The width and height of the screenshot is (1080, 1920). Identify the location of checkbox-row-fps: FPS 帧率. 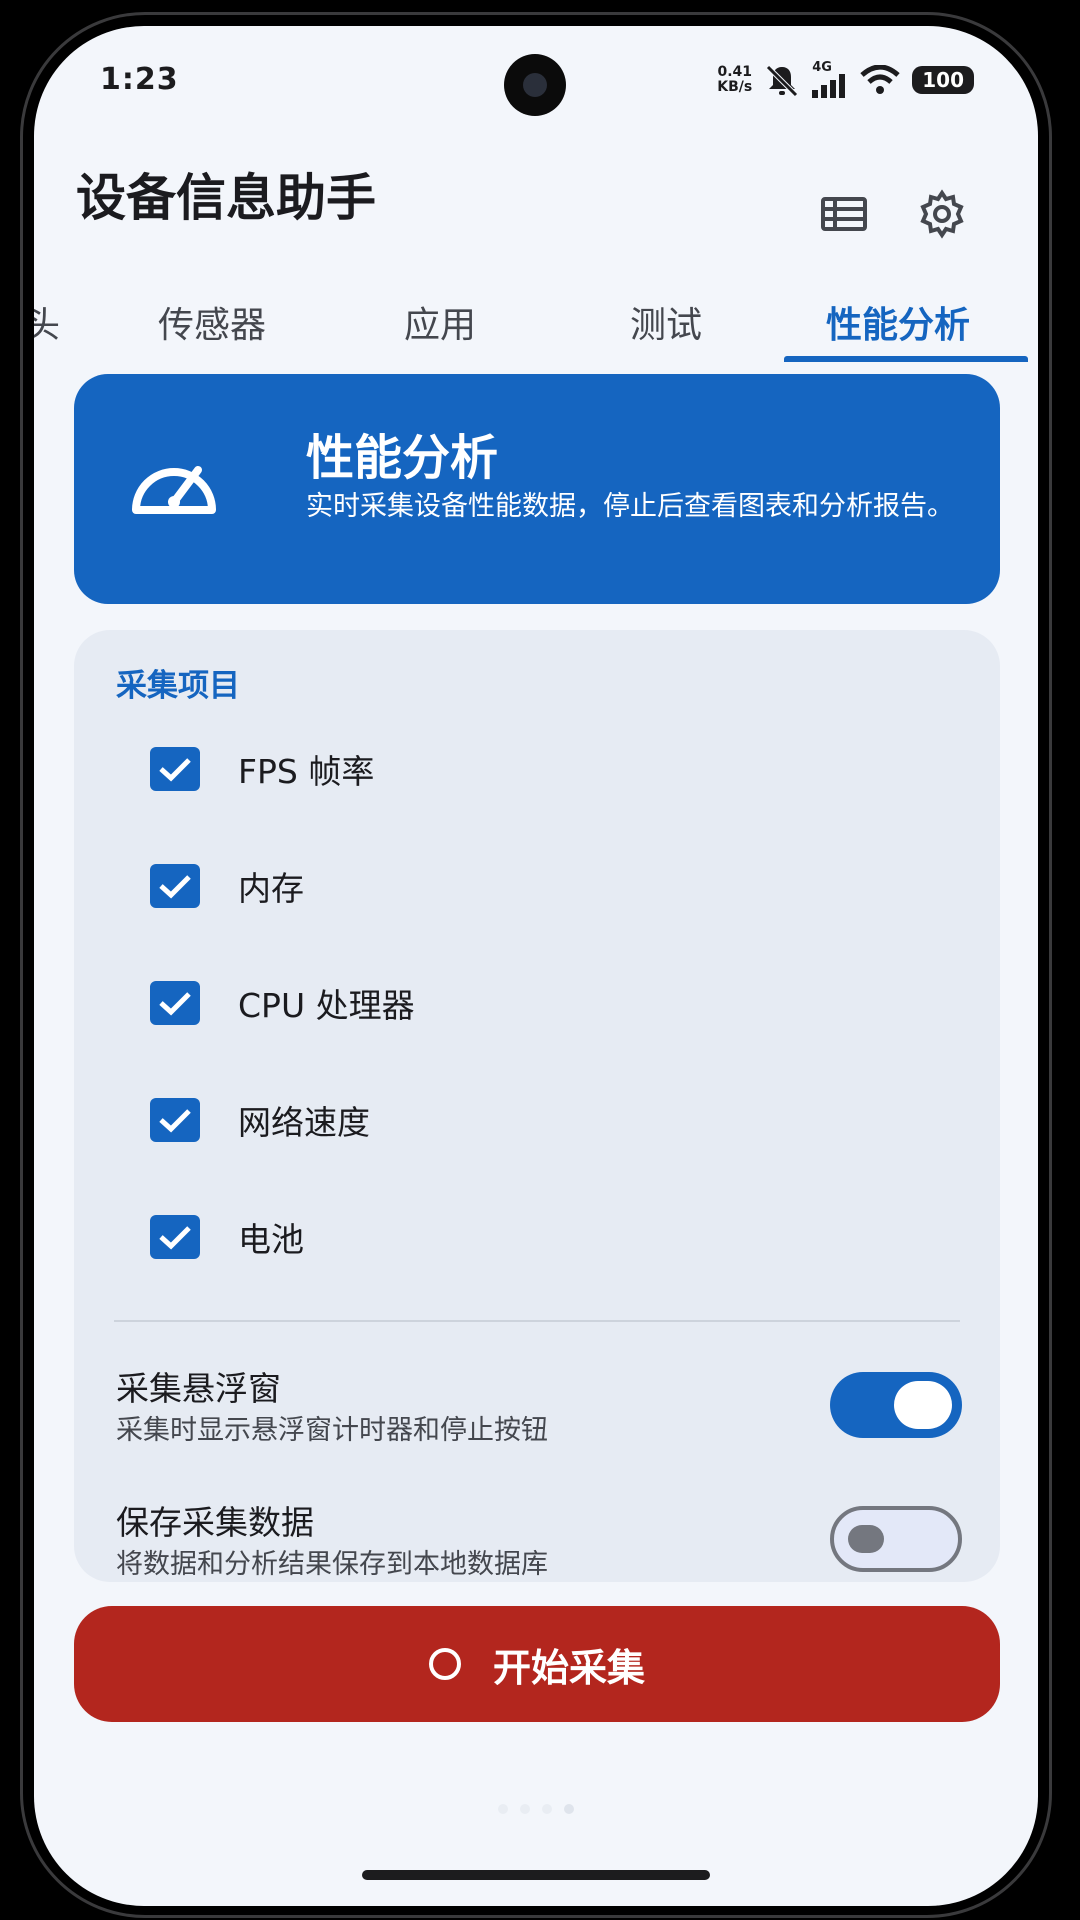
(500, 769).